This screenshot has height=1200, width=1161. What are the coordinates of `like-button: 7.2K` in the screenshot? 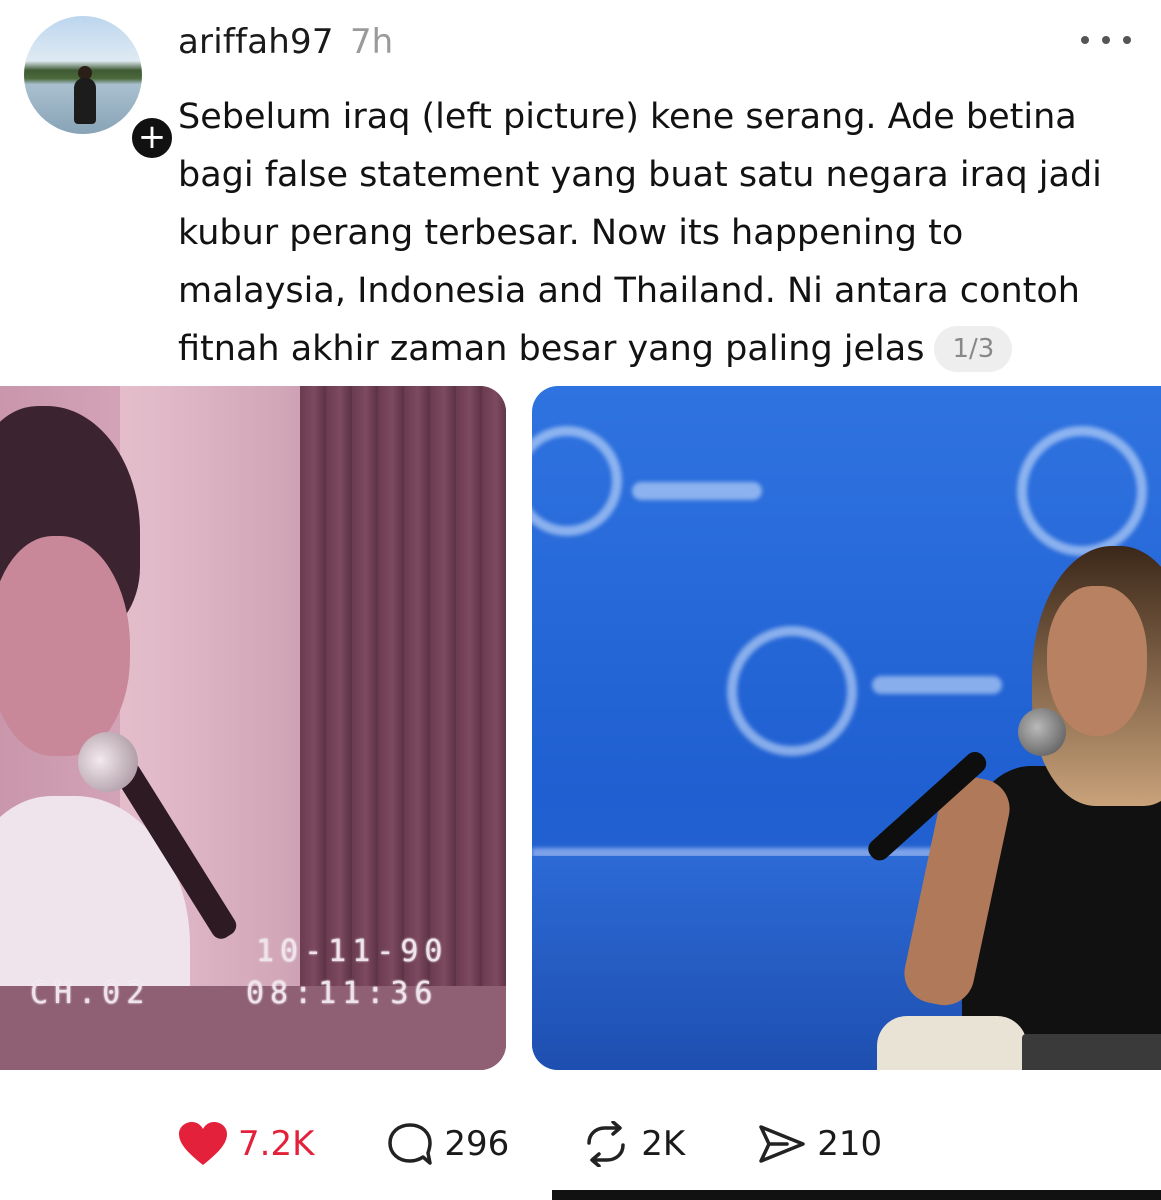 It's located at (246, 1144).